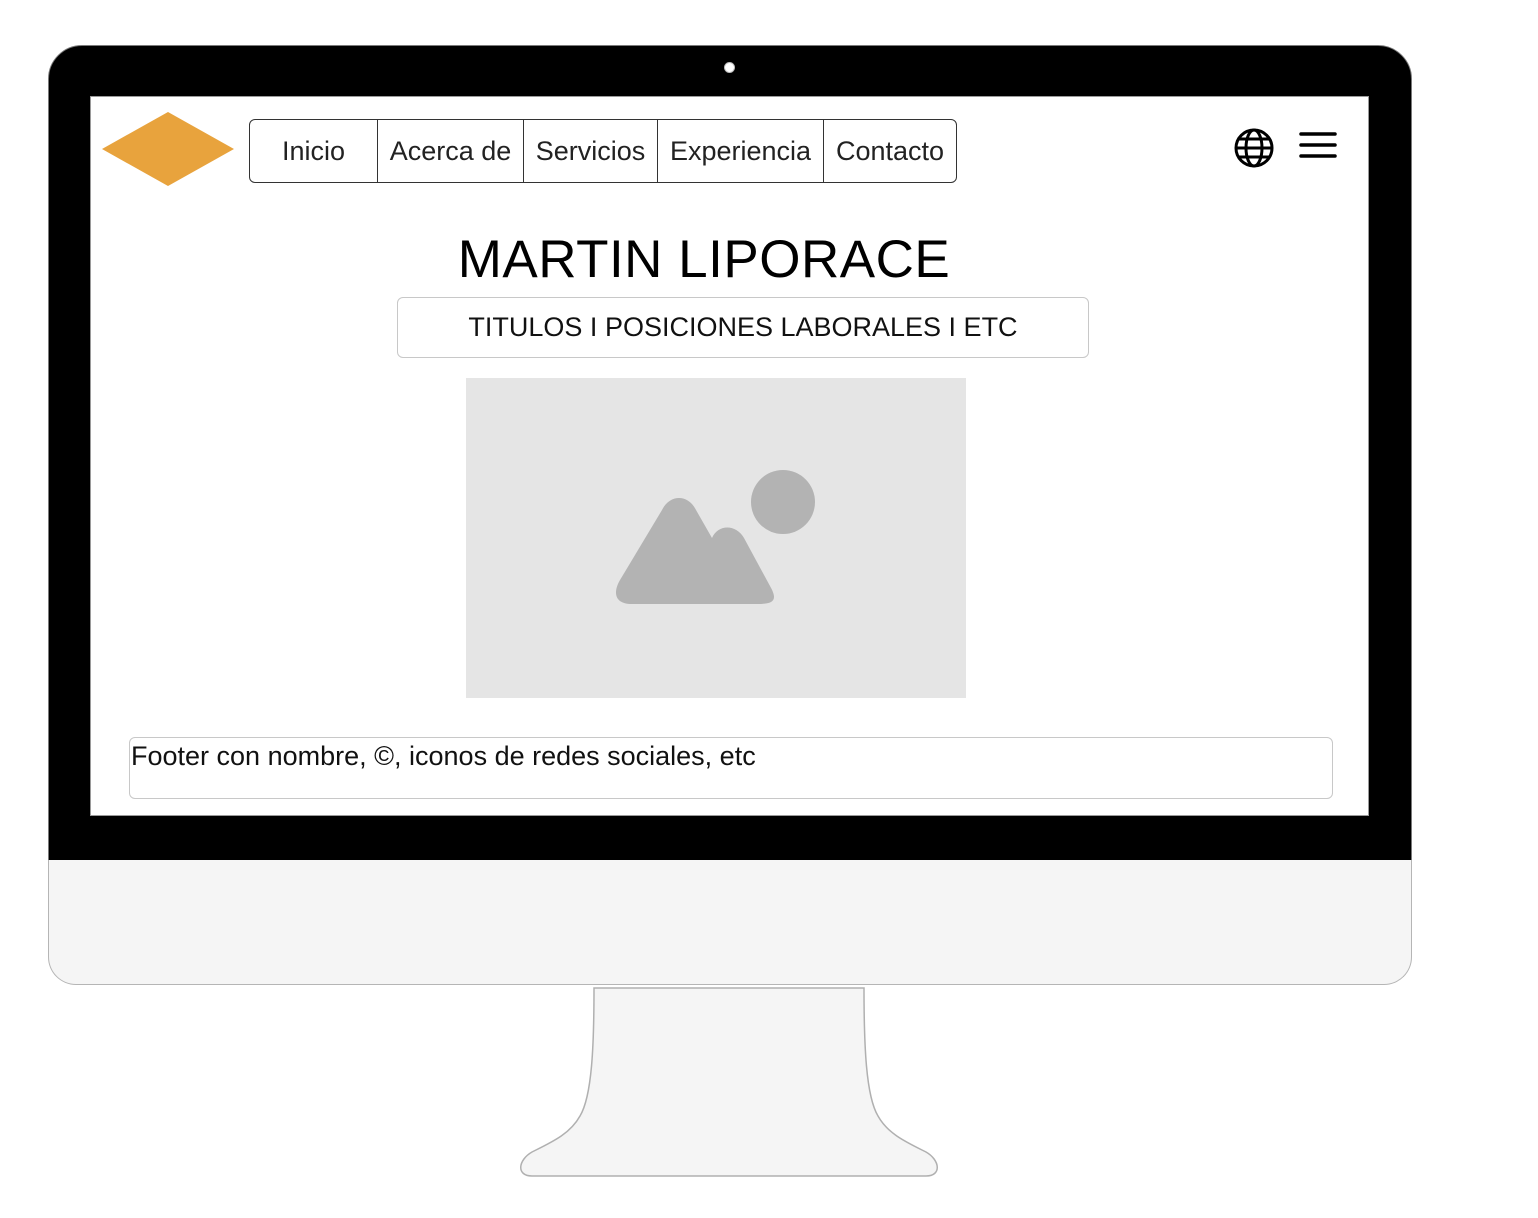  What do you see at coordinates (729, 1082) in the screenshot?
I see `monitor-stand` at bounding box center [729, 1082].